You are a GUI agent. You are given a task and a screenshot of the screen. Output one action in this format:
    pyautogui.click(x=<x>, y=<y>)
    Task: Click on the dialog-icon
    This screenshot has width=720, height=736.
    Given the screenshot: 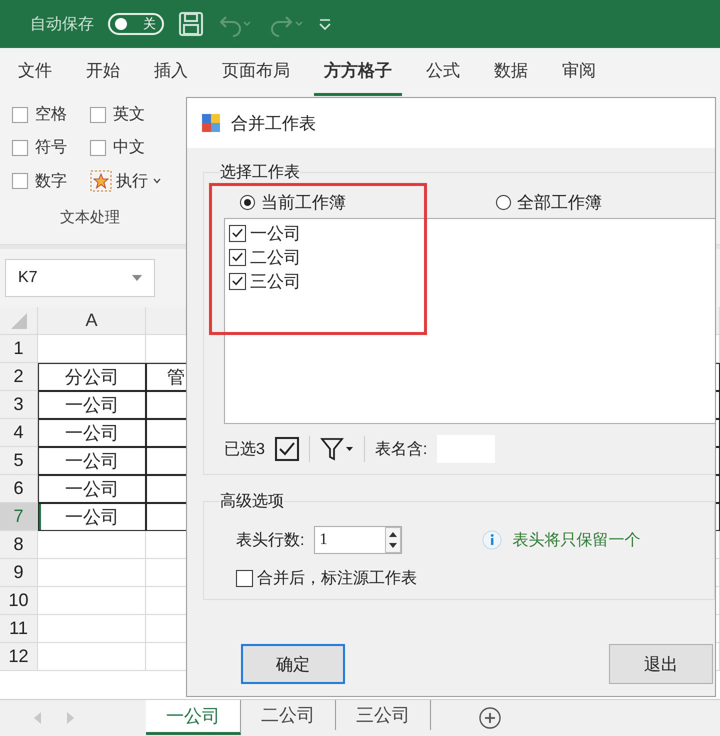 What is the action you would take?
    pyautogui.click(x=211, y=123)
    